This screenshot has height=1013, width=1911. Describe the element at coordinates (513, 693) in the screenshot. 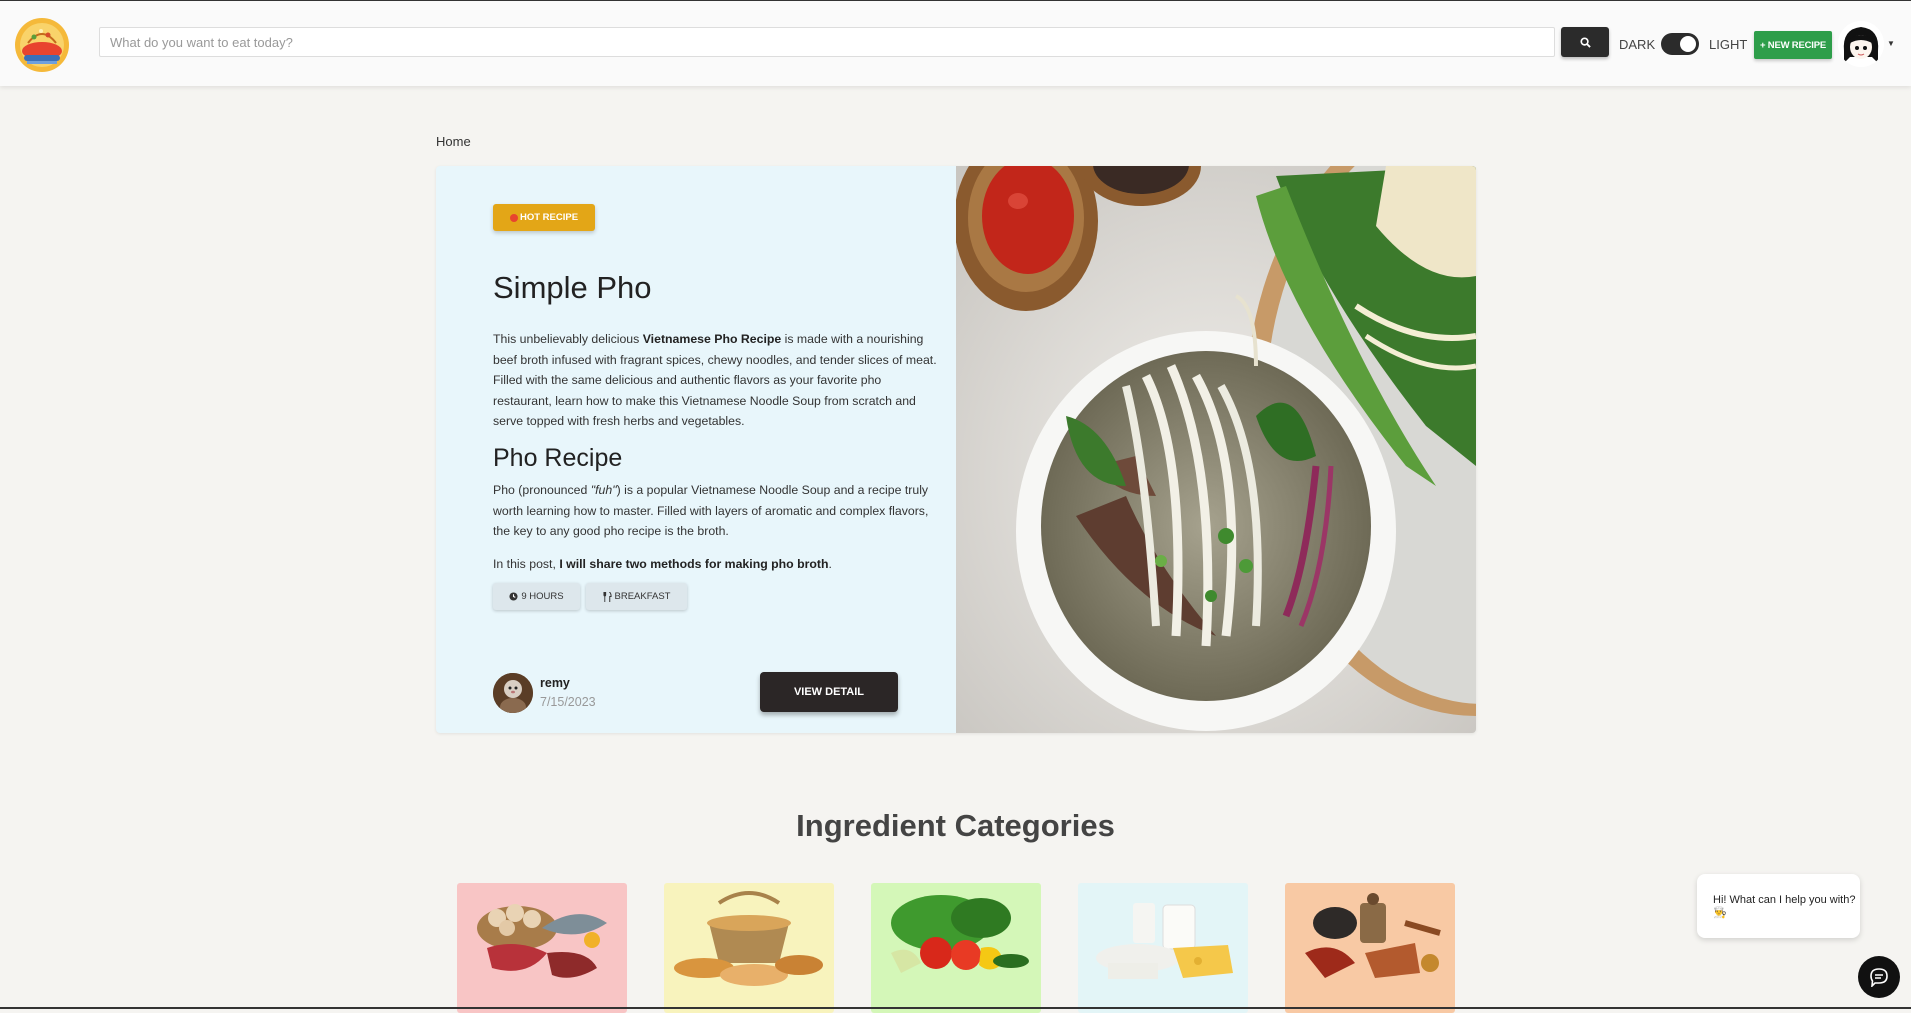

I see `author-avatar` at that location.